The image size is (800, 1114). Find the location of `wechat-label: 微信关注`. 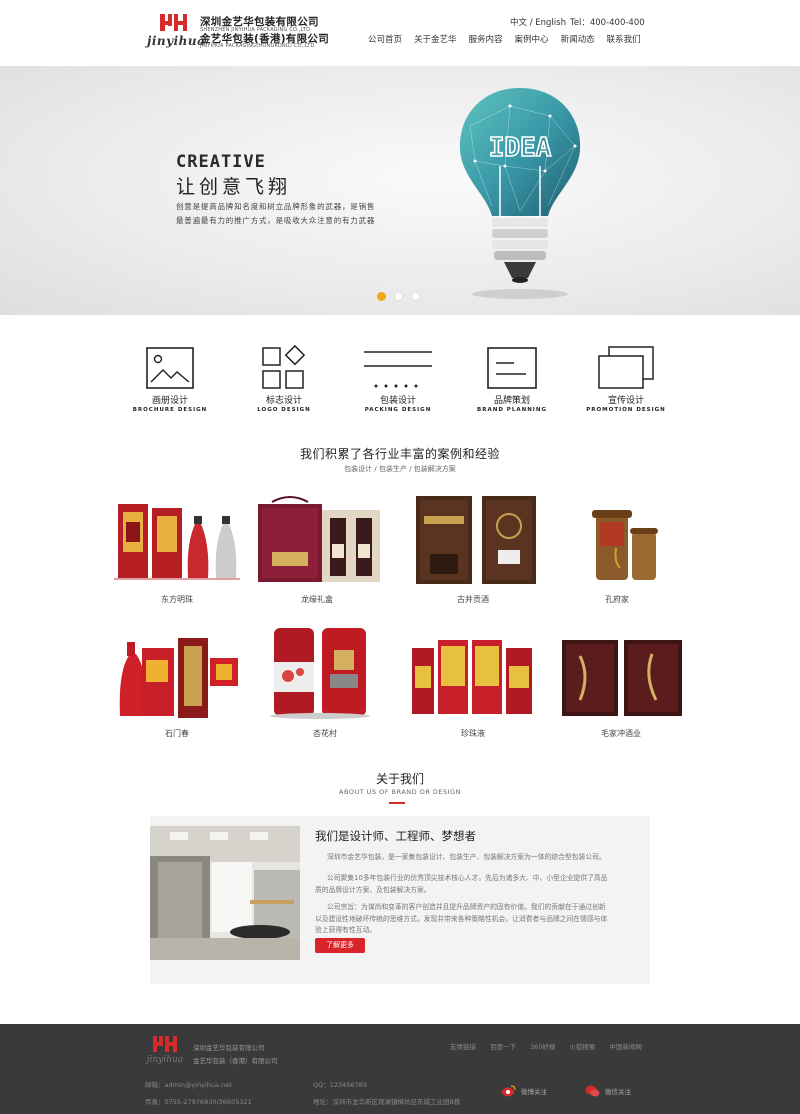

wechat-label: 微信关注 is located at coordinates (618, 1092).